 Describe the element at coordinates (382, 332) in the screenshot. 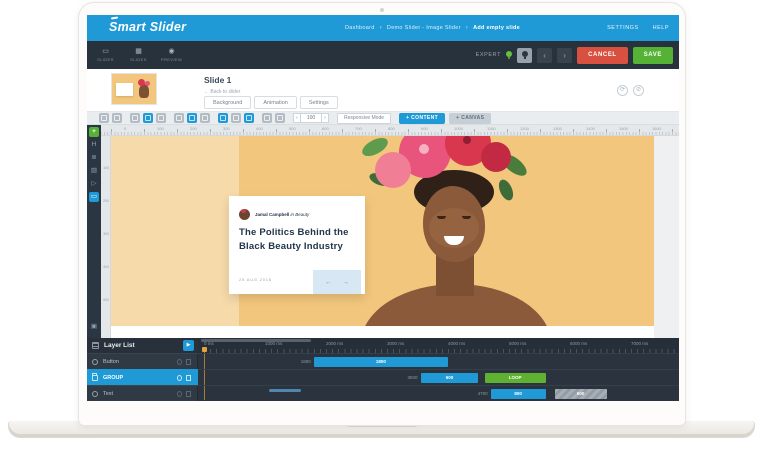

I see `slide-bottom-strip` at that location.